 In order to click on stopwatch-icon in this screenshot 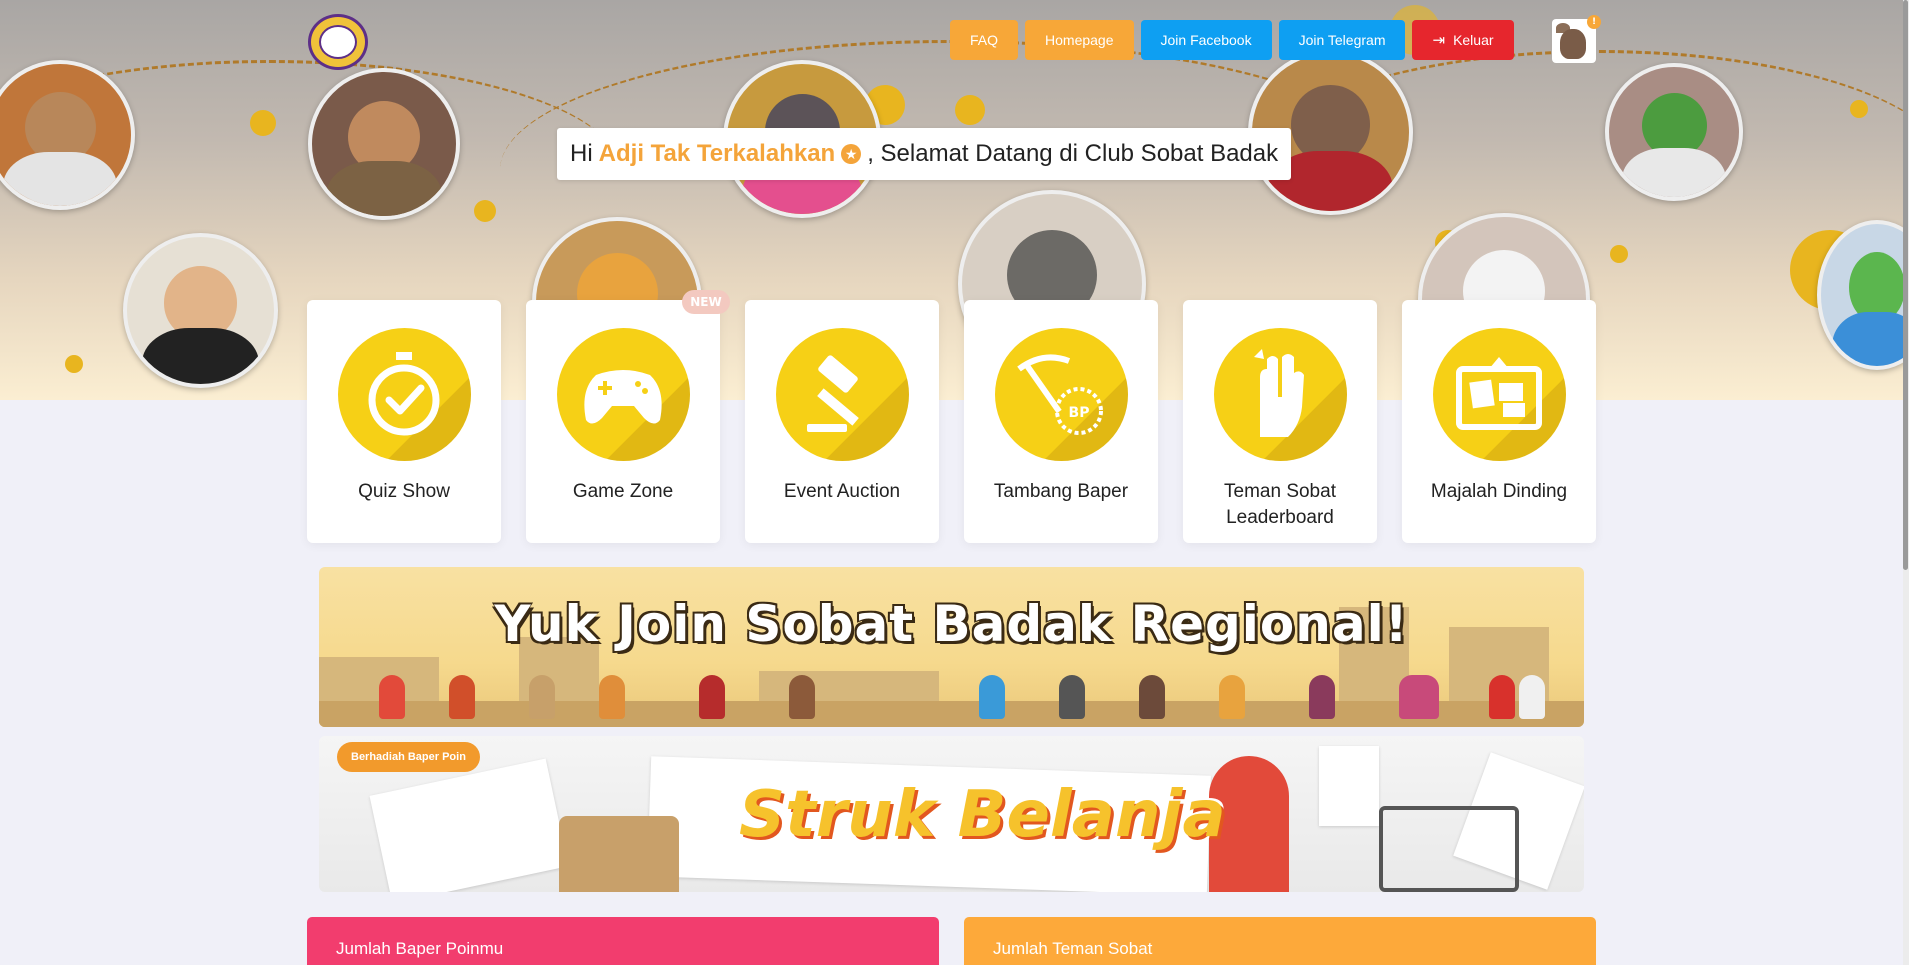, I will do `click(404, 394)`.